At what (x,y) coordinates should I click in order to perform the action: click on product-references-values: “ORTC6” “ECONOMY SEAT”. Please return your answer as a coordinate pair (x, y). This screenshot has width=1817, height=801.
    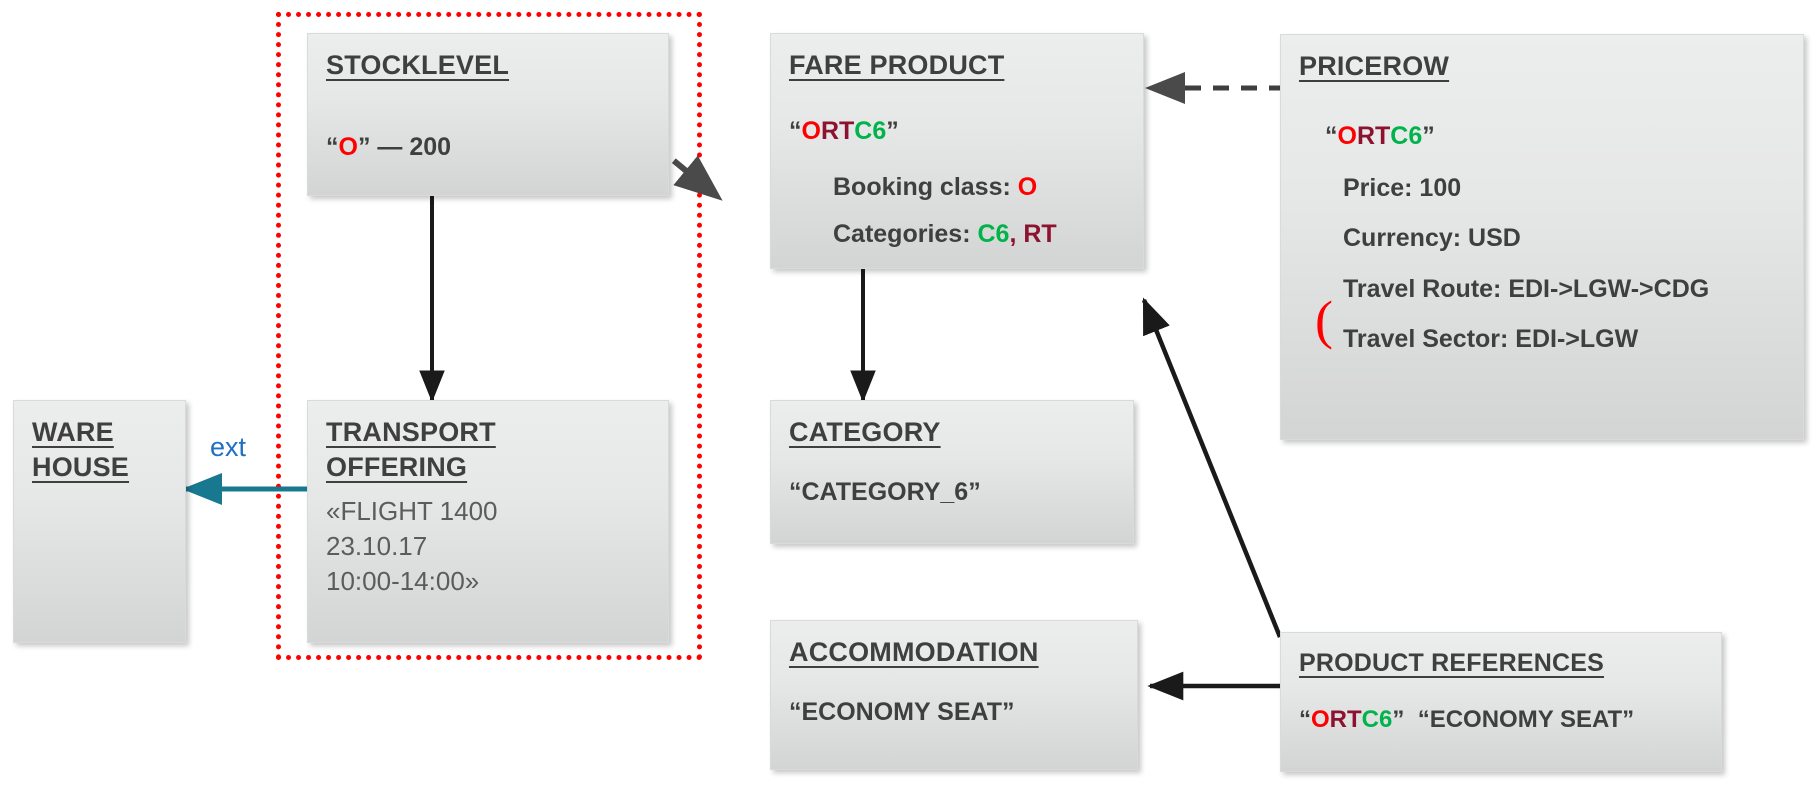
    Looking at the image, I should click on (1501, 720).